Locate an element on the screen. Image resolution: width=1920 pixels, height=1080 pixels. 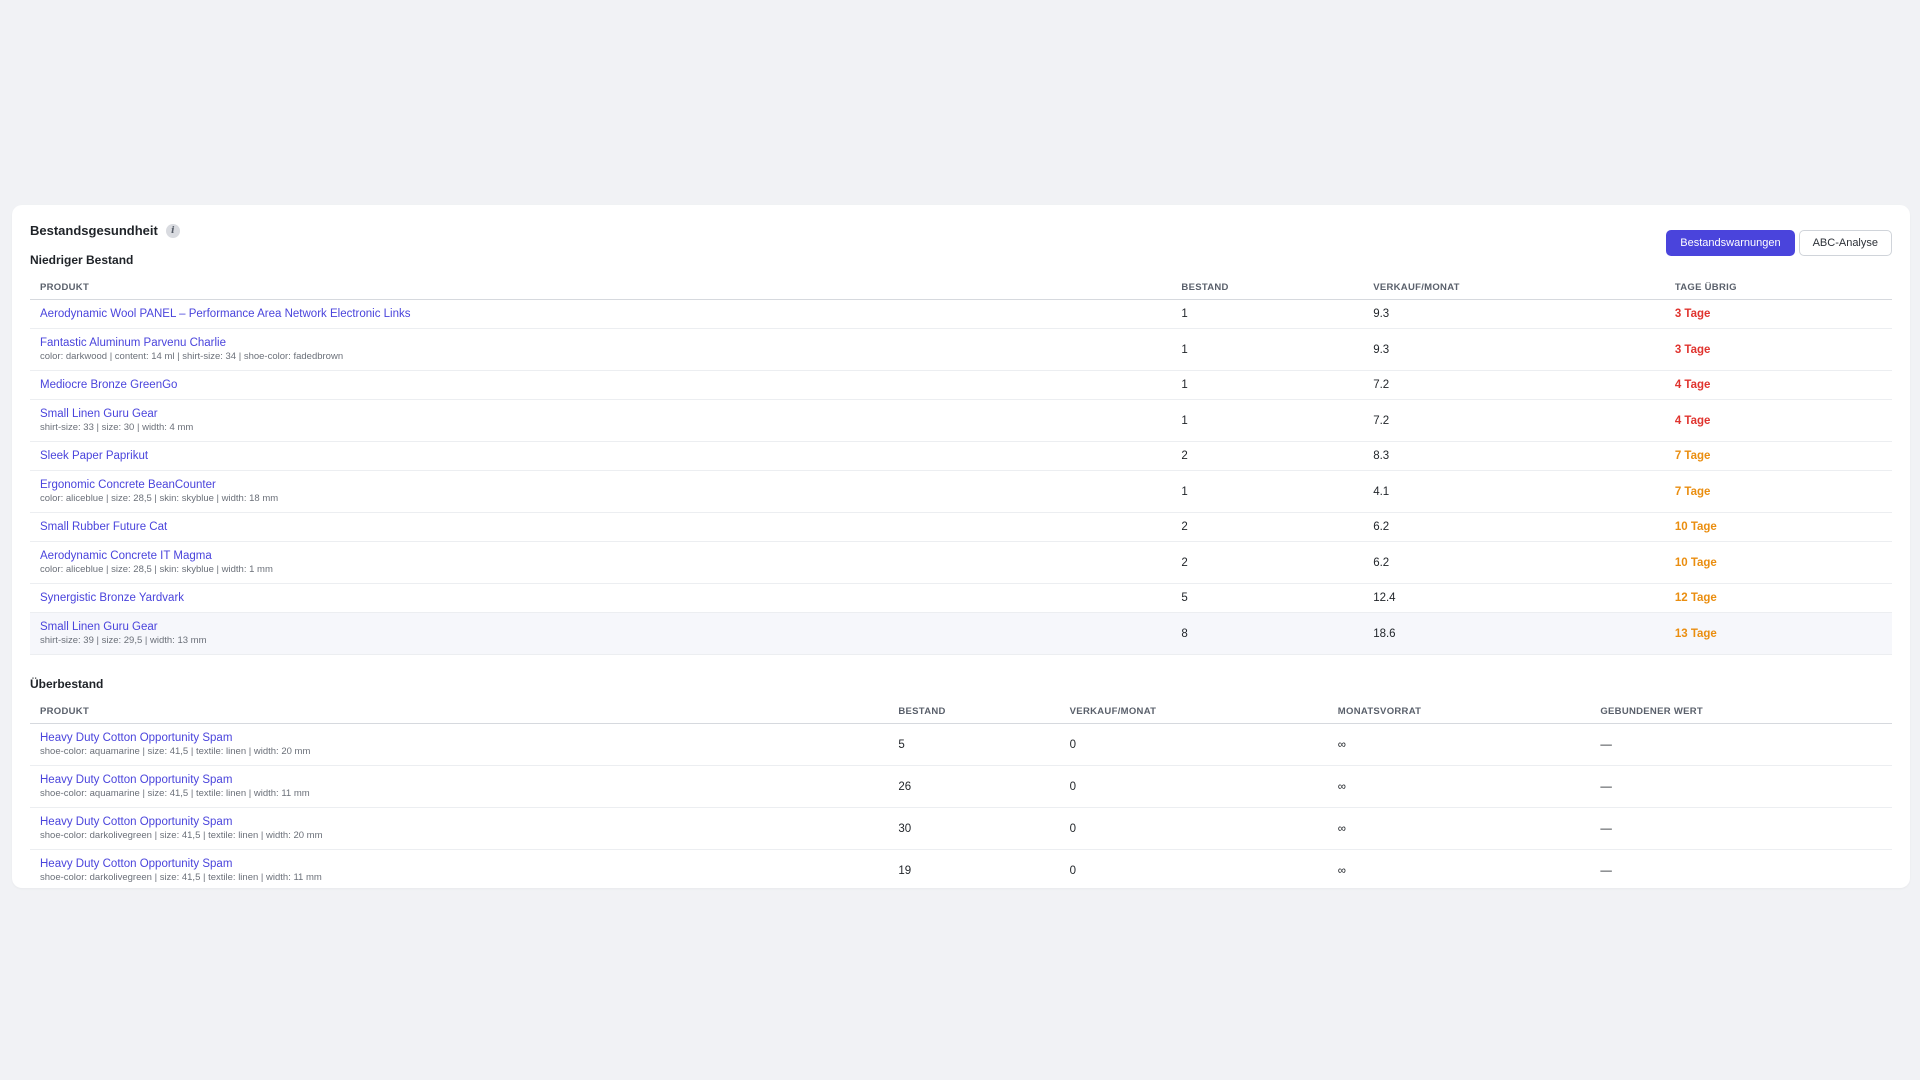
table-row: Synergistic Bronze Yardvark 5 12.4 12 Tage is located at coordinates (961, 598).